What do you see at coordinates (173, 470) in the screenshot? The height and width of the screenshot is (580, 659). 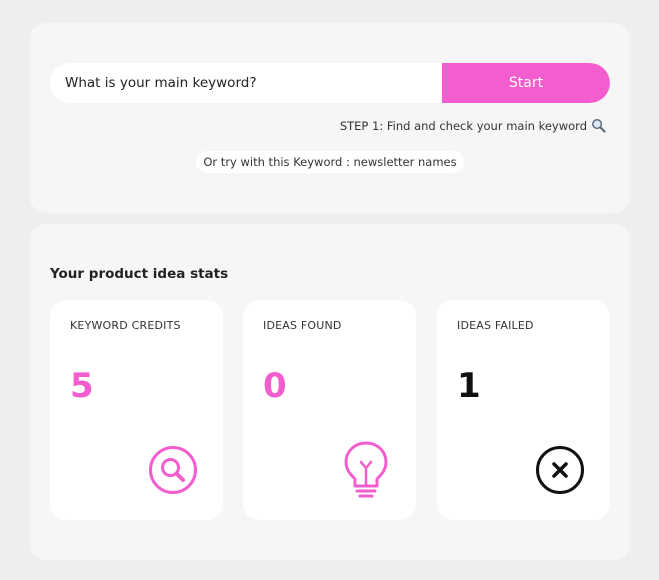 I see `search-icon` at bounding box center [173, 470].